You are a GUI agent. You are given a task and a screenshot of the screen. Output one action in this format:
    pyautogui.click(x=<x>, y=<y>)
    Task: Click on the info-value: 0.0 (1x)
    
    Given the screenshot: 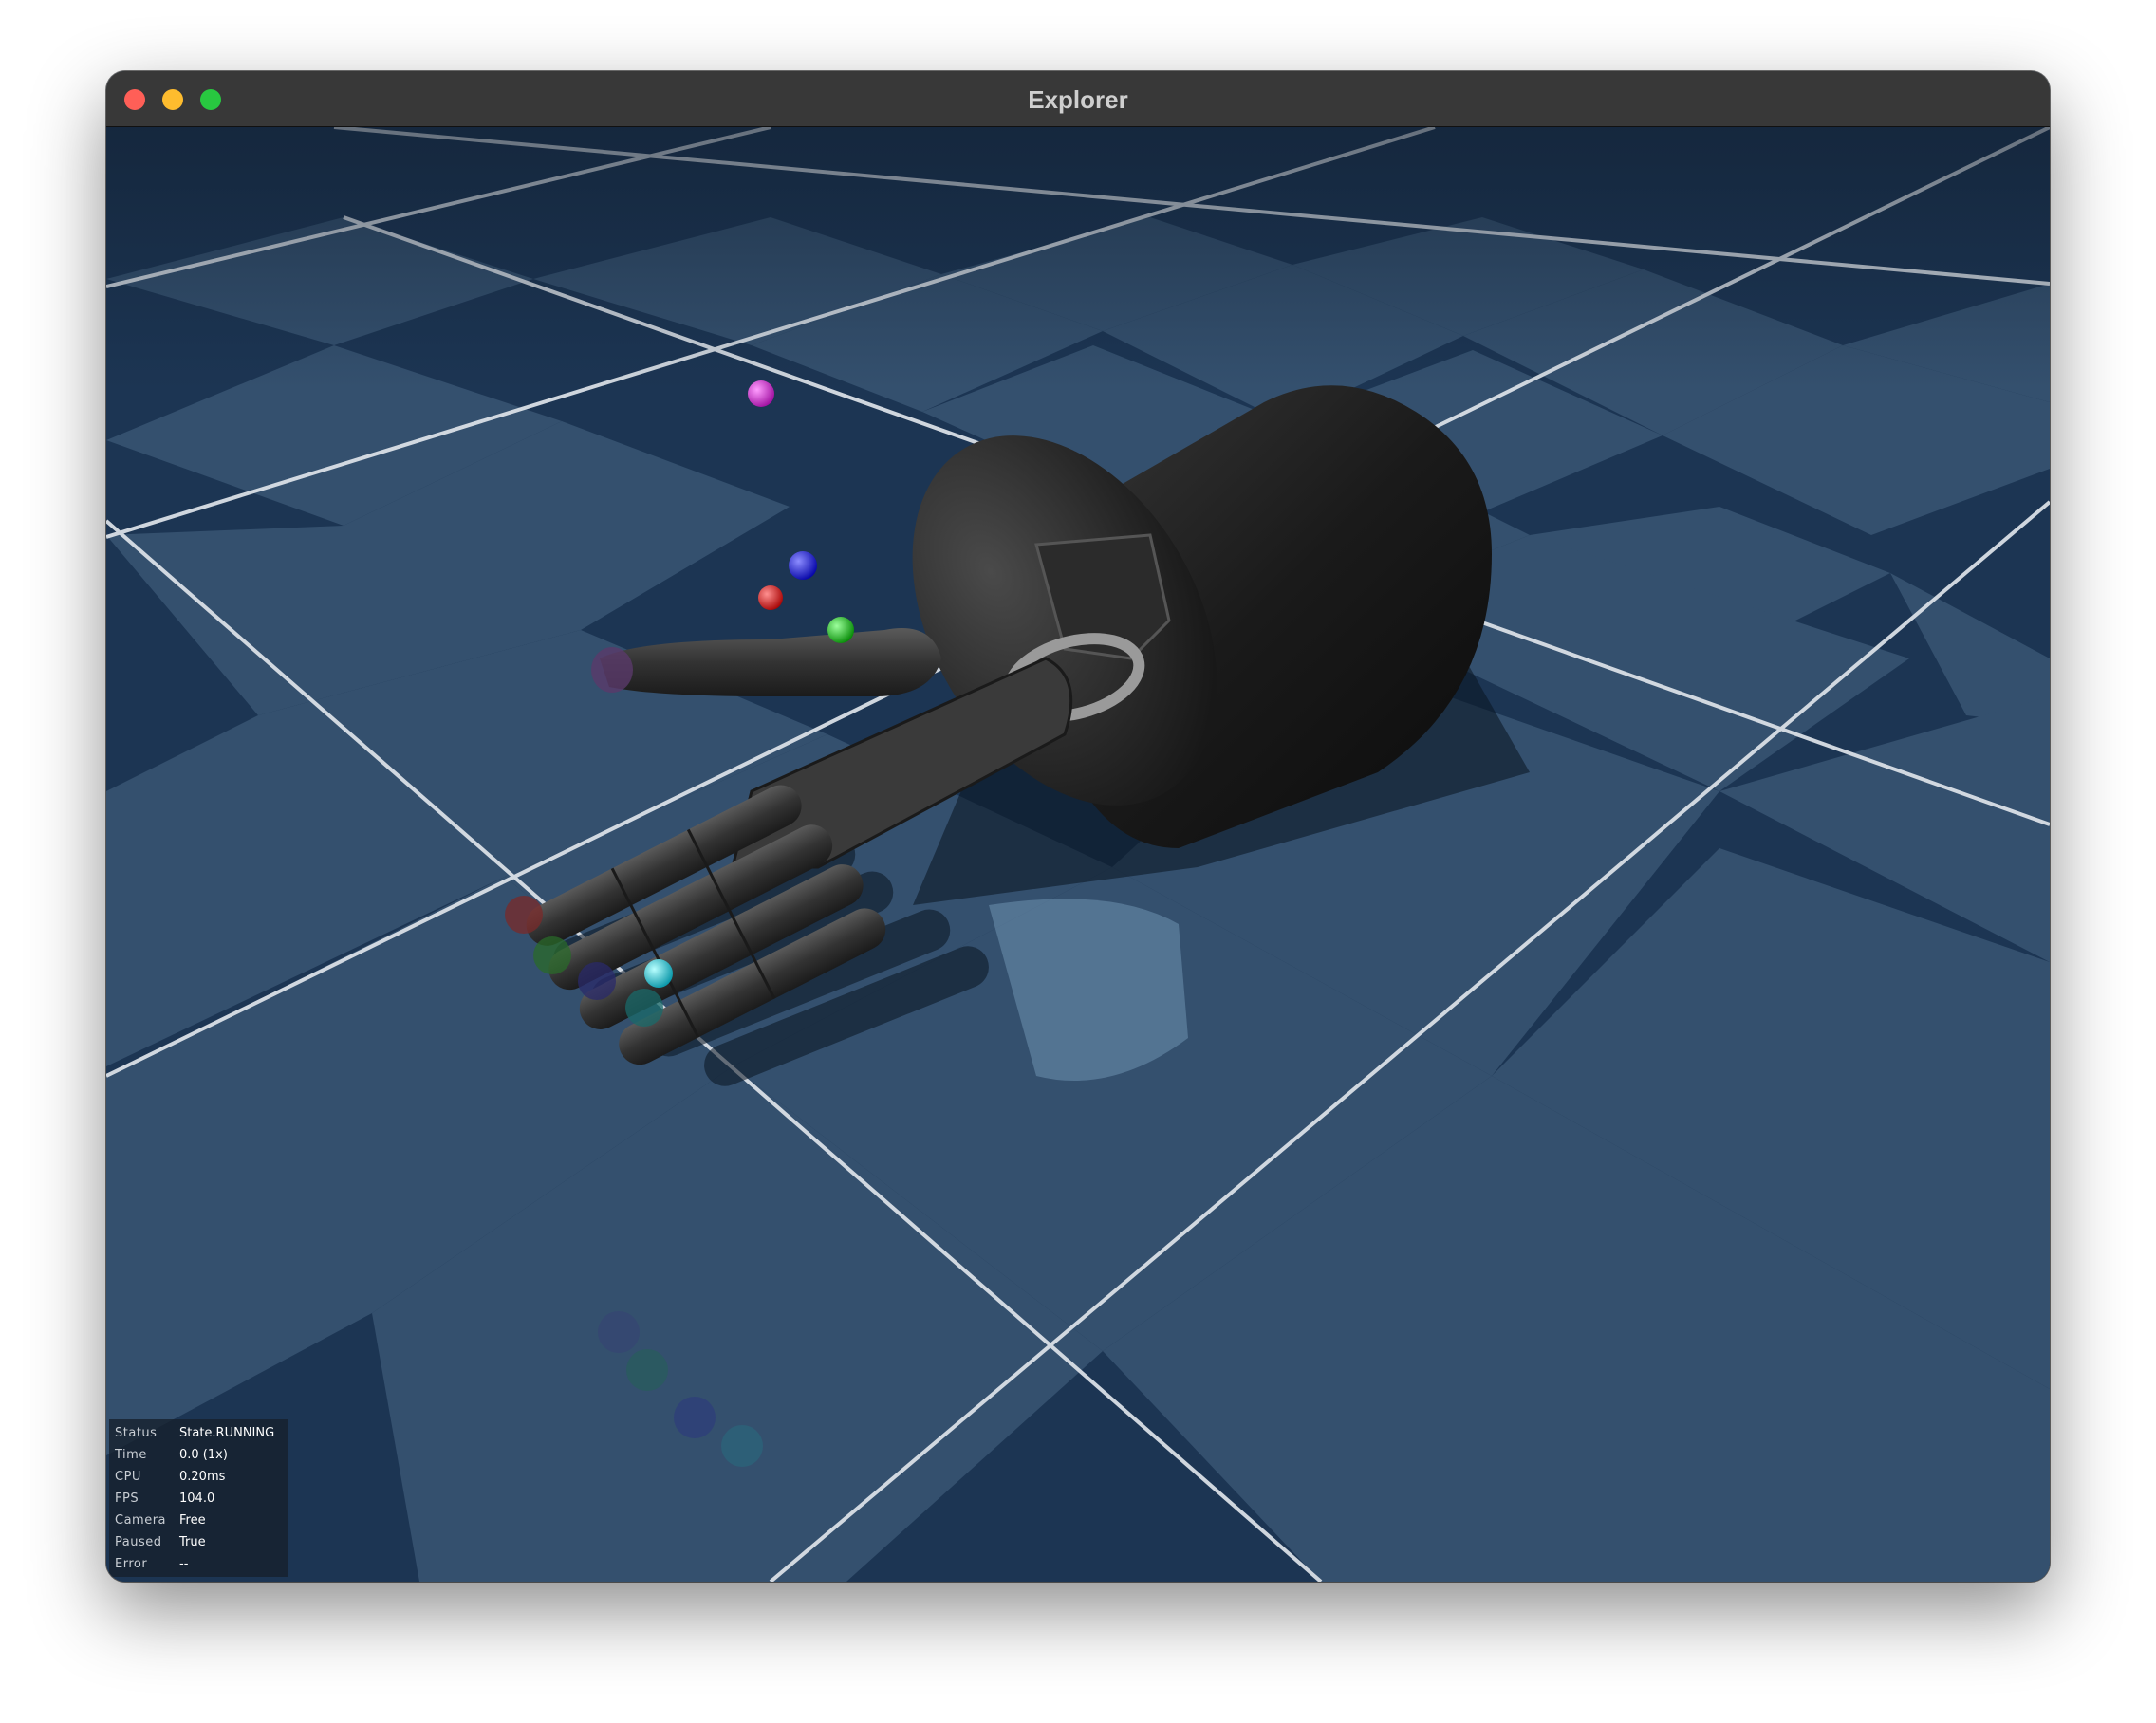 What is the action you would take?
    pyautogui.click(x=203, y=1455)
    